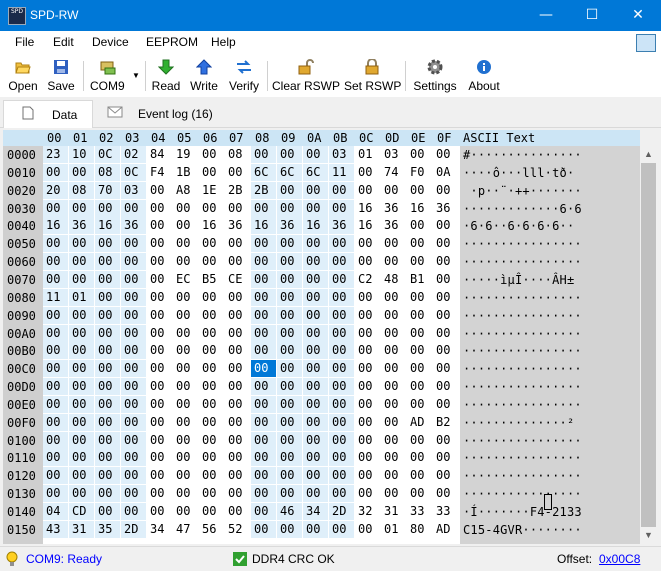 This screenshot has width=661, height=571. Describe the element at coordinates (48, 114) in the screenshot. I see `tab-data: Data` at that location.